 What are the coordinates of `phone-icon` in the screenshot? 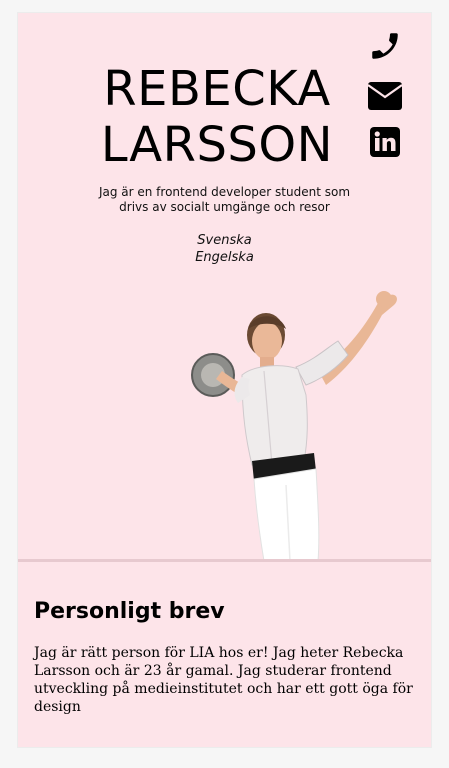 It's located at (385, 46).